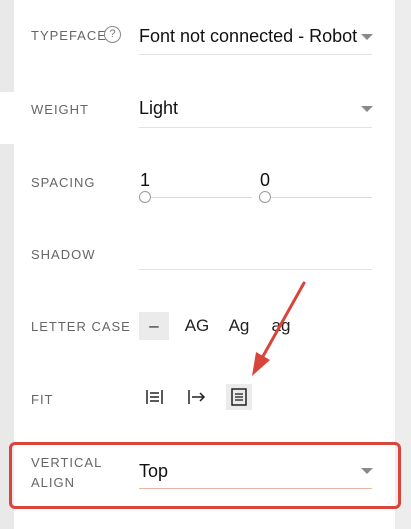 The image size is (411, 529). Describe the element at coordinates (67, 462) in the screenshot. I see `vertical-align-label-line1: VERTICAL` at that location.